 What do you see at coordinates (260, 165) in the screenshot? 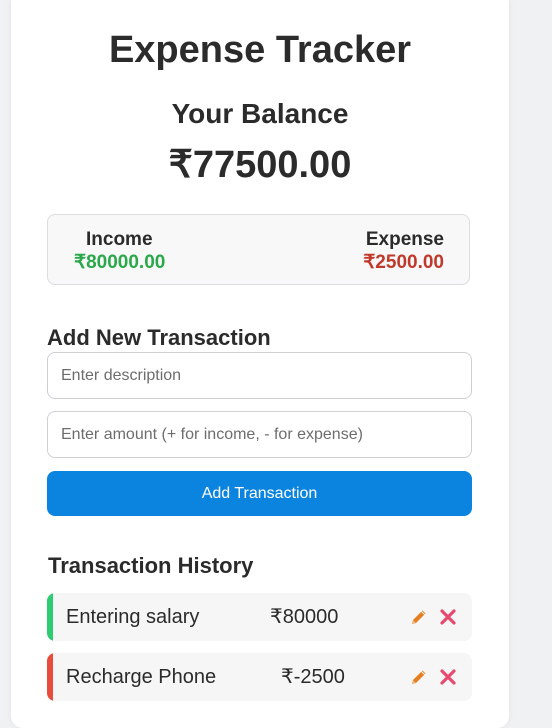
I see `balance-amount: ₹77500.00` at bounding box center [260, 165].